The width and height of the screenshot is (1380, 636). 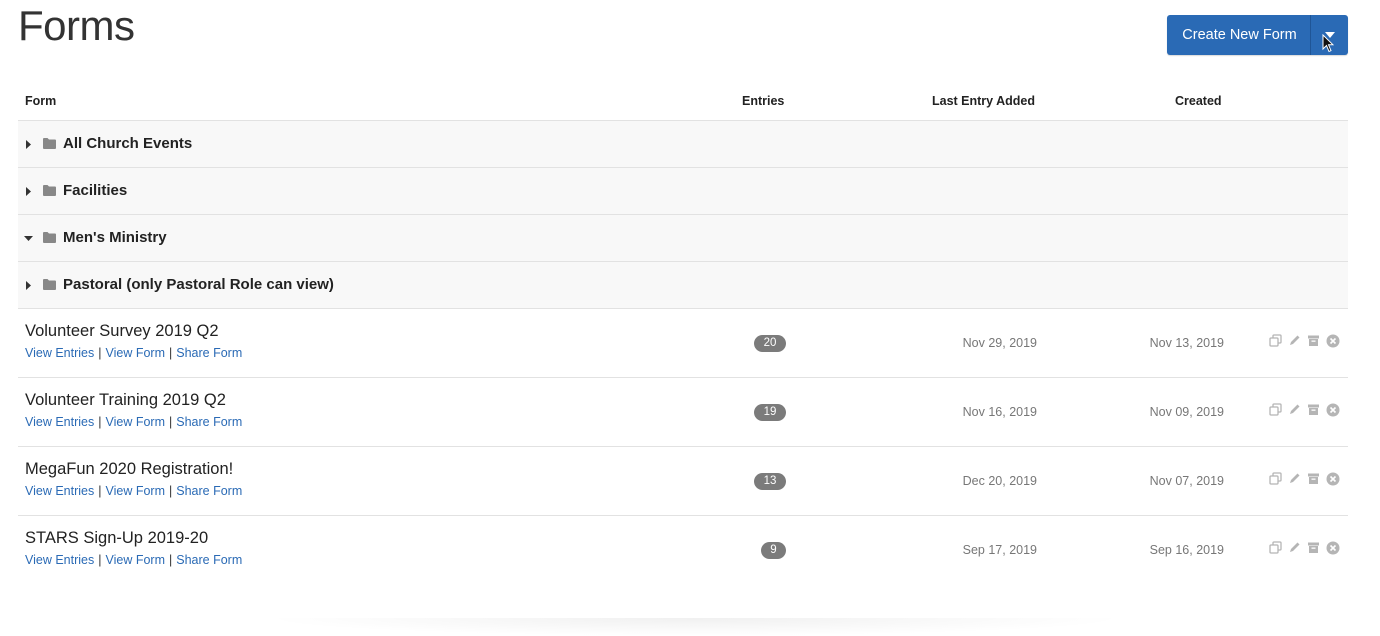 I want to click on form-title: Volunteer Survey 2019 Q2, so click(x=122, y=331).